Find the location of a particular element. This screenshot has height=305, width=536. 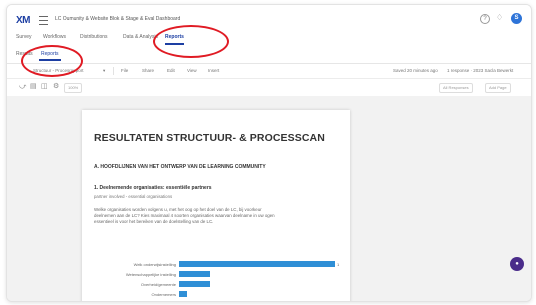

share-menu: Share is located at coordinates (148, 70).